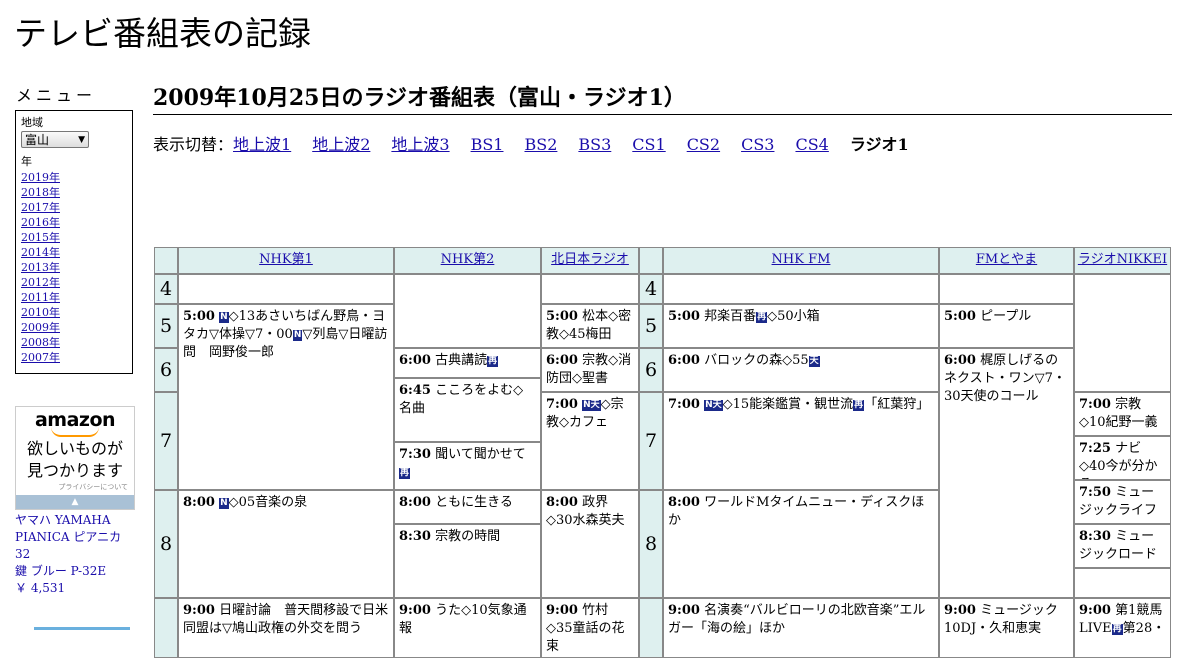 This screenshot has width=1200, height=658. Describe the element at coordinates (467, 466) in the screenshot. I see `program-cell: 7:30 聞いて聞かせて再` at that location.